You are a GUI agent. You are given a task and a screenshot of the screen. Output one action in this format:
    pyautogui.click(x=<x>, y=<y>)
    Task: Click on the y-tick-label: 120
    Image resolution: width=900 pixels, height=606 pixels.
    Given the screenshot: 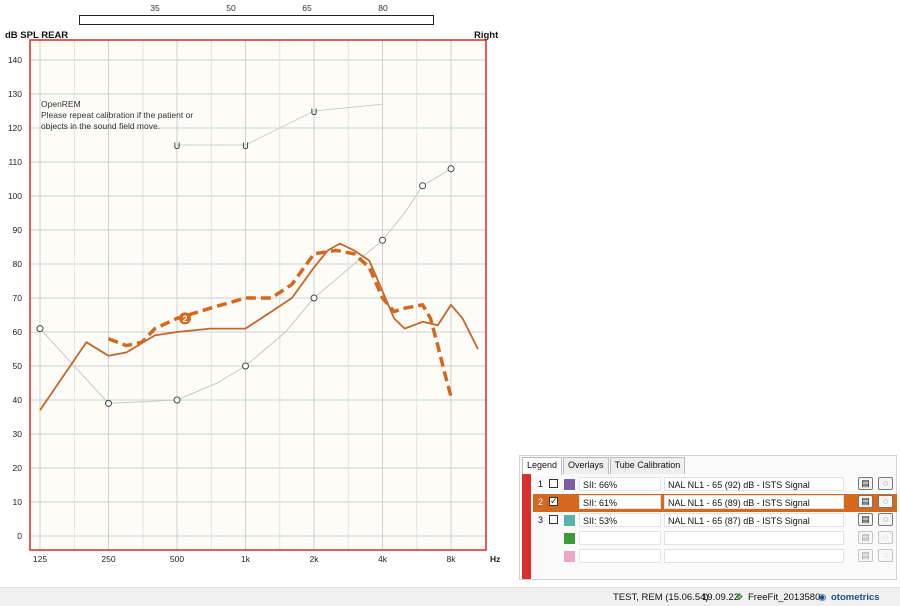 What is the action you would take?
    pyautogui.click(x=15, y=128)
    